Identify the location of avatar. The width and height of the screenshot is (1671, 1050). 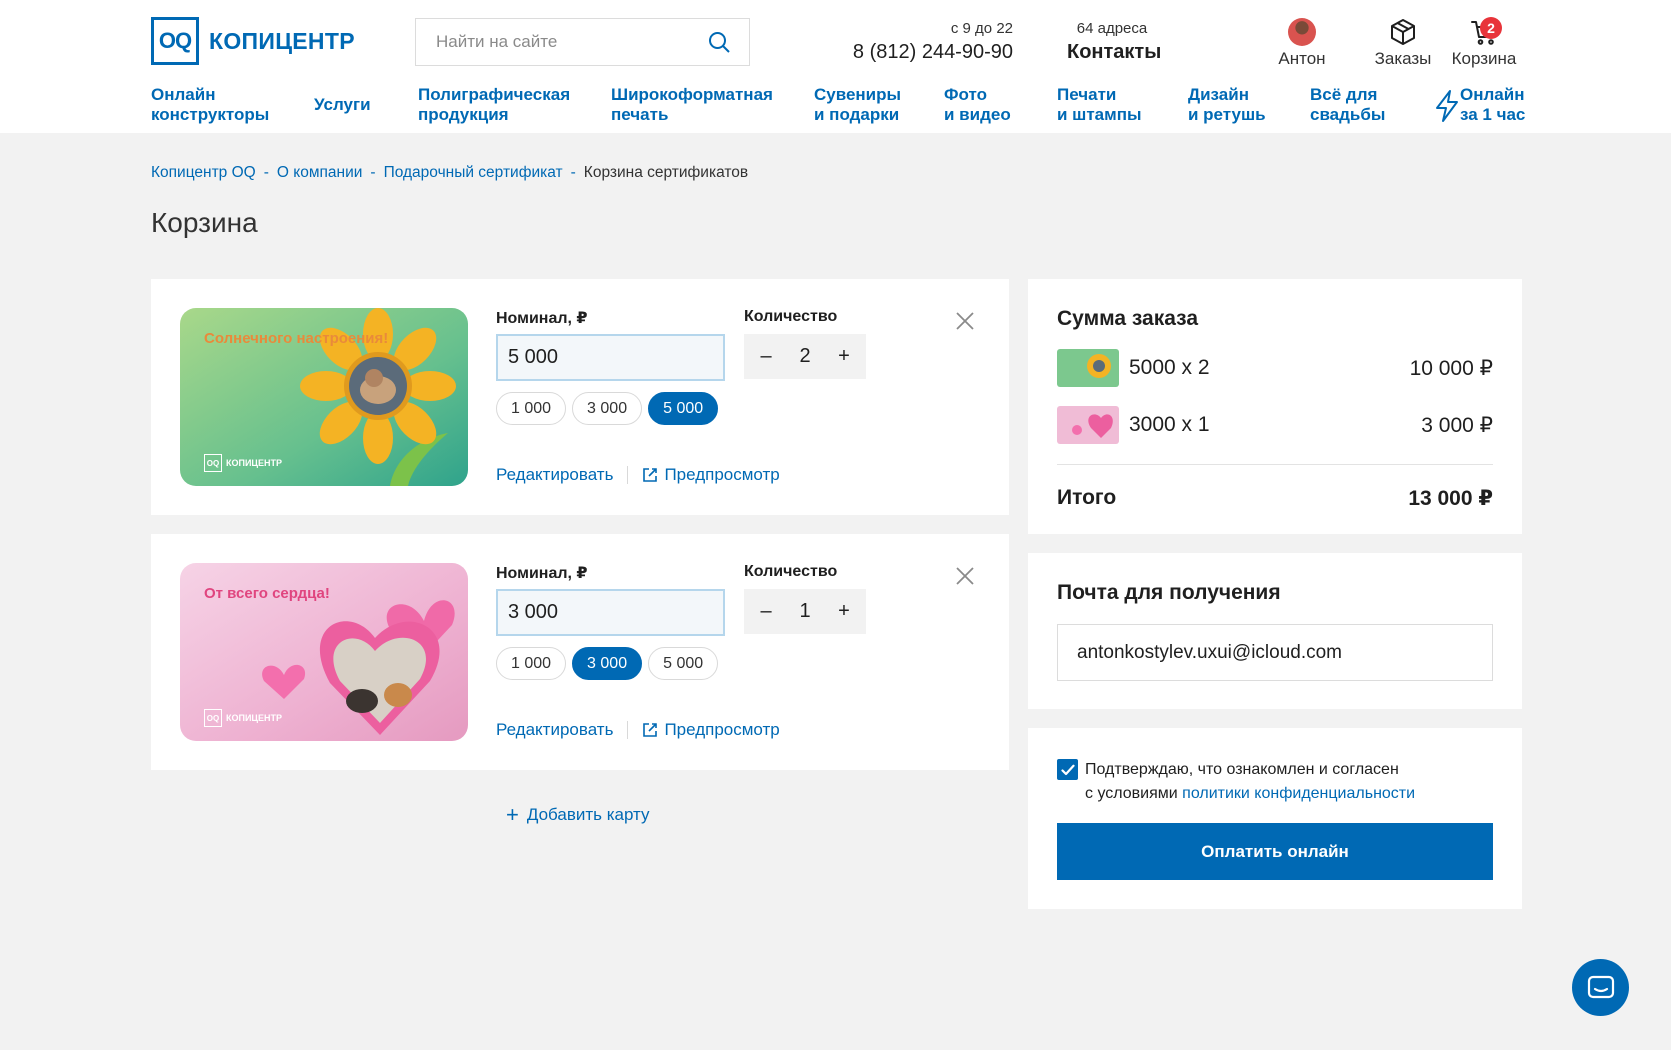
(1302, 32).